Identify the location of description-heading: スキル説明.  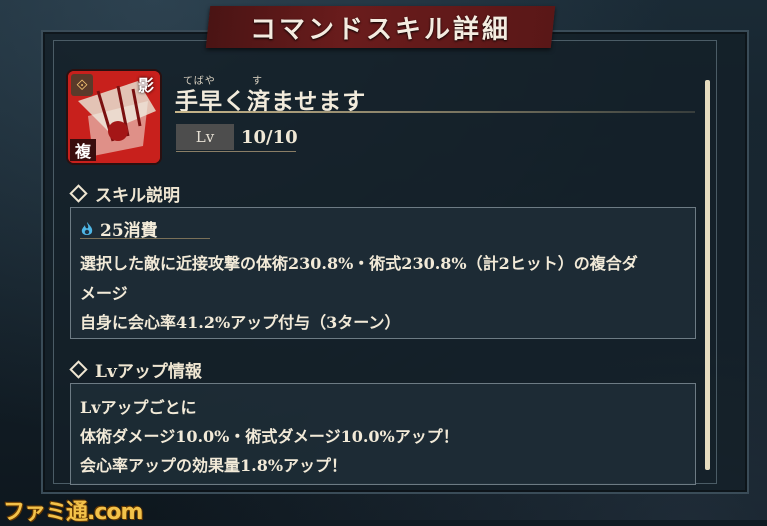
(124, 193).